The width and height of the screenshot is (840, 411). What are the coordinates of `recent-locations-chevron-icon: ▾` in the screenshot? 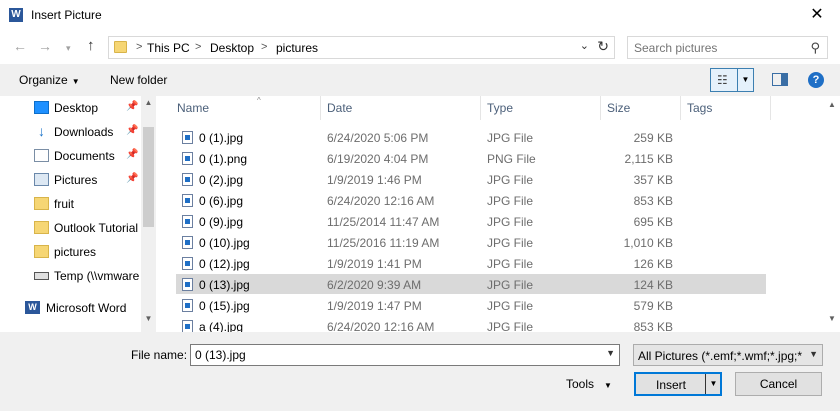 It's located at (68, 48).